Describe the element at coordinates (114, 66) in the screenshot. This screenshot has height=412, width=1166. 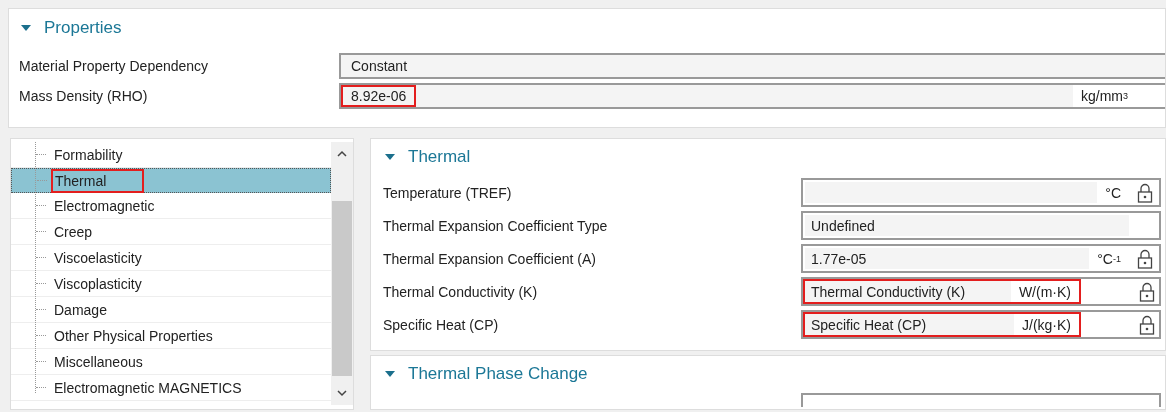
I see `property-label: Material Property Dependency` at that location.